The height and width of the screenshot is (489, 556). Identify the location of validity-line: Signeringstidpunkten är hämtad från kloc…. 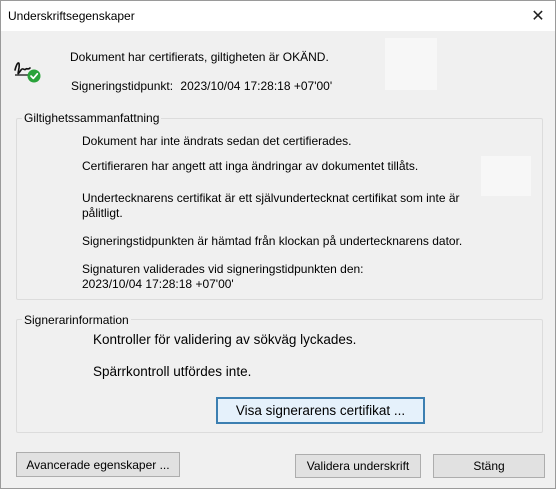
(272, 241).